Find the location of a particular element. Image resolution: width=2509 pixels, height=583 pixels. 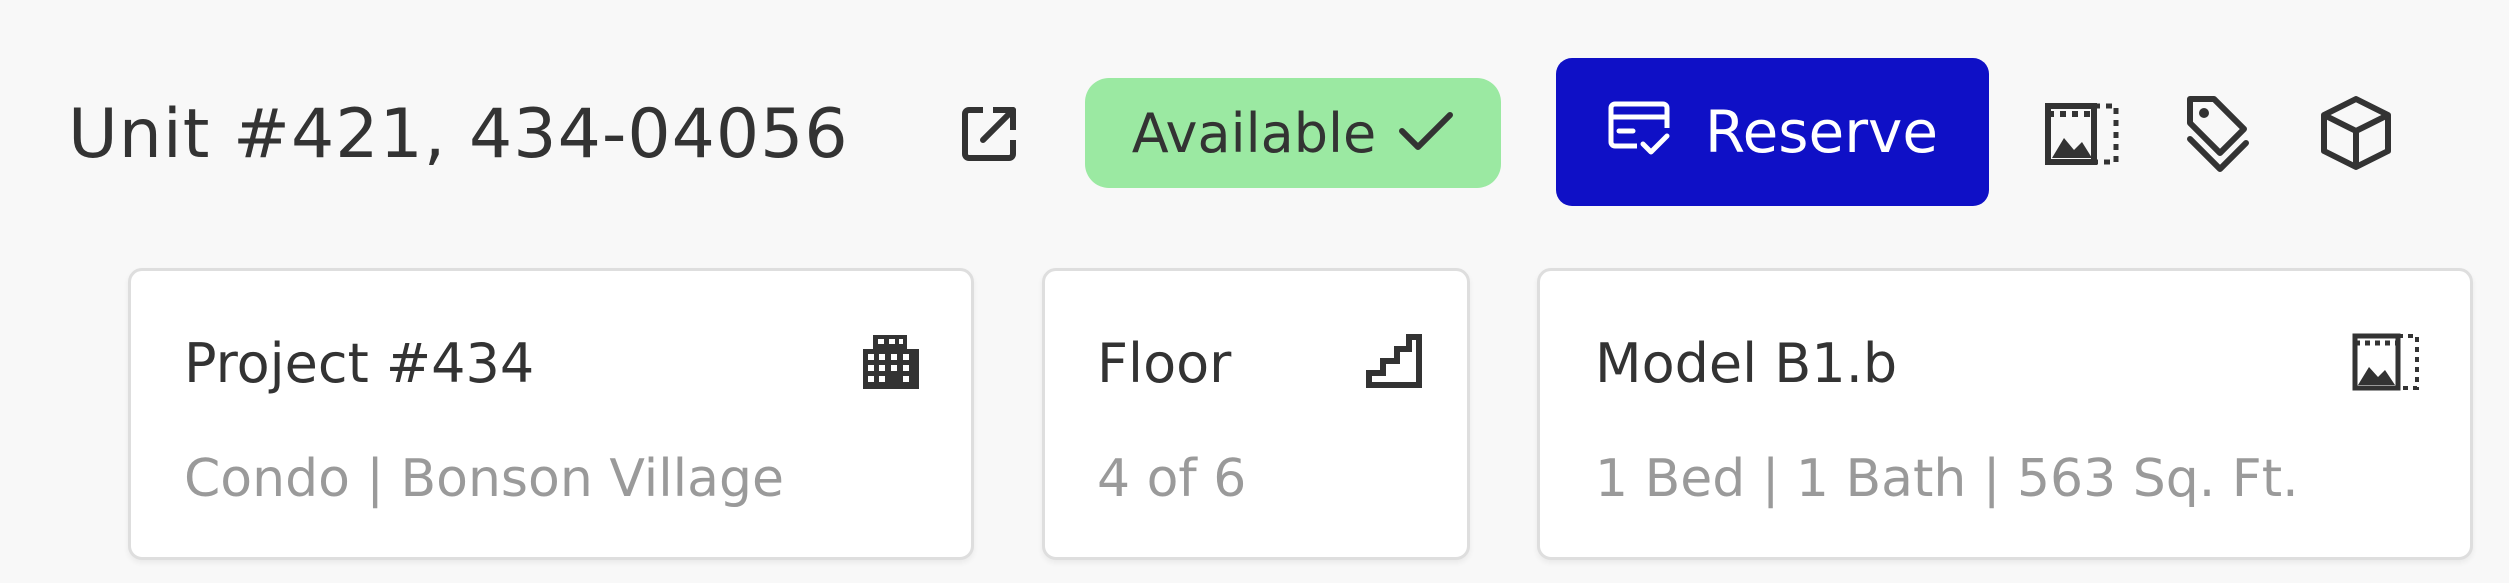

check-icon is located at coordinates (1426, 133).